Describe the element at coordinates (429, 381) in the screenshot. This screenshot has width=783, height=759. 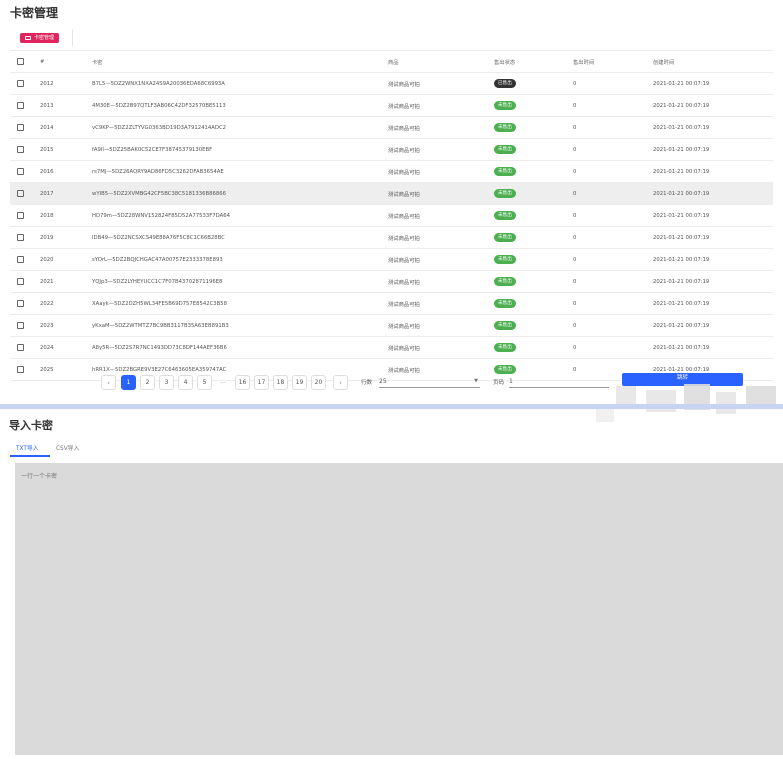
I see `rows-per-page-select: 25 ▼` at that location.